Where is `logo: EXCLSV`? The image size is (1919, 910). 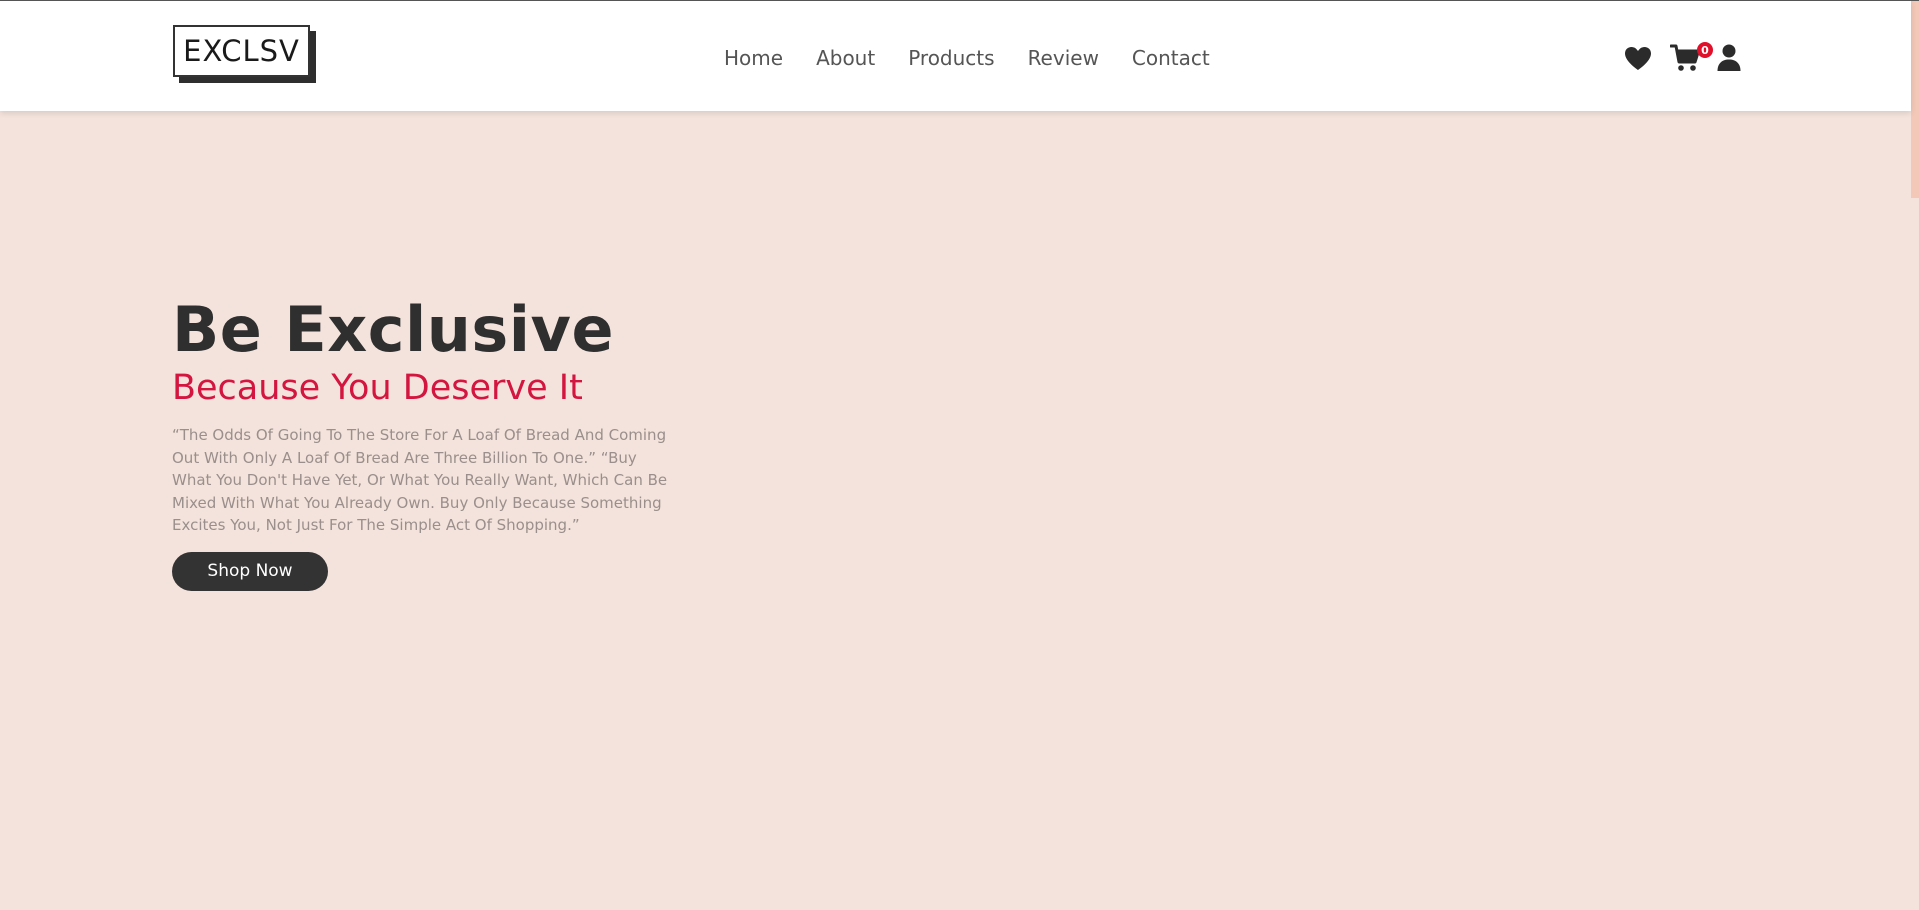
logo: EXCLSV is located at coordinates (241, 51).